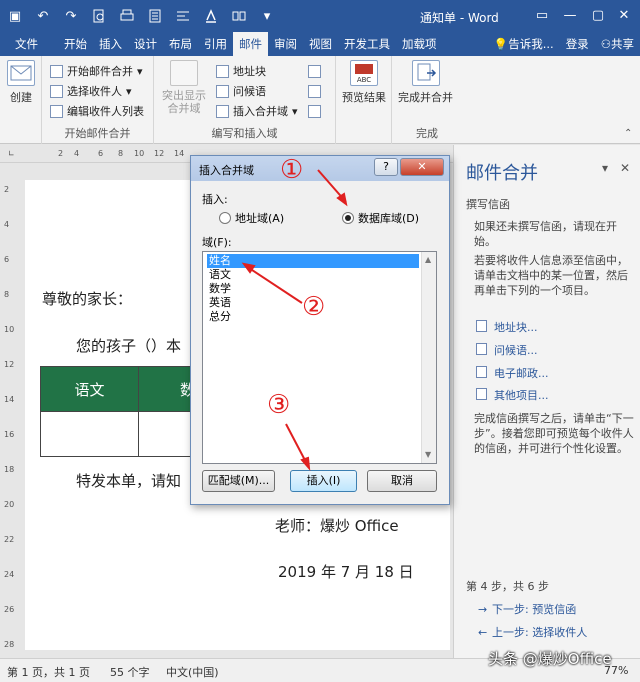 This screenshot has width=640, height=682. What do you see at coordinates (294, 320) in the screenshot?
I see `annotation-arrows` at bounding box center [294, 320].